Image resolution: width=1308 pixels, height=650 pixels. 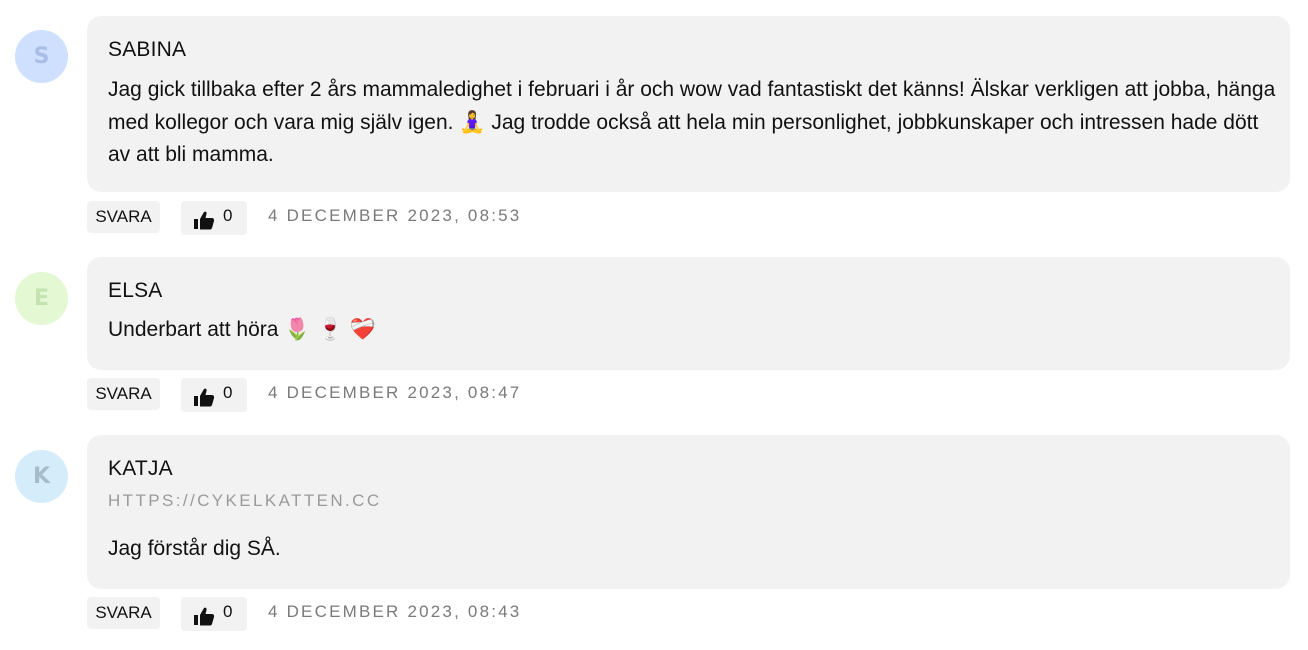 I want to click on comment-text: Jag förstår dig SÅ., so click(x=194, y=548).